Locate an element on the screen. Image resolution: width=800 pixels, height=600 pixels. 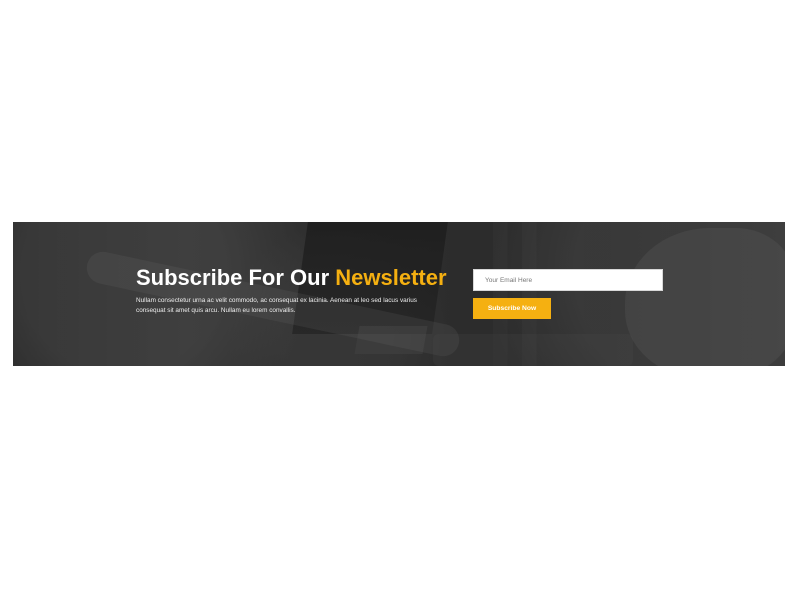
newsletter-title-accent: Newsletter is located at coordinates (391, 277).